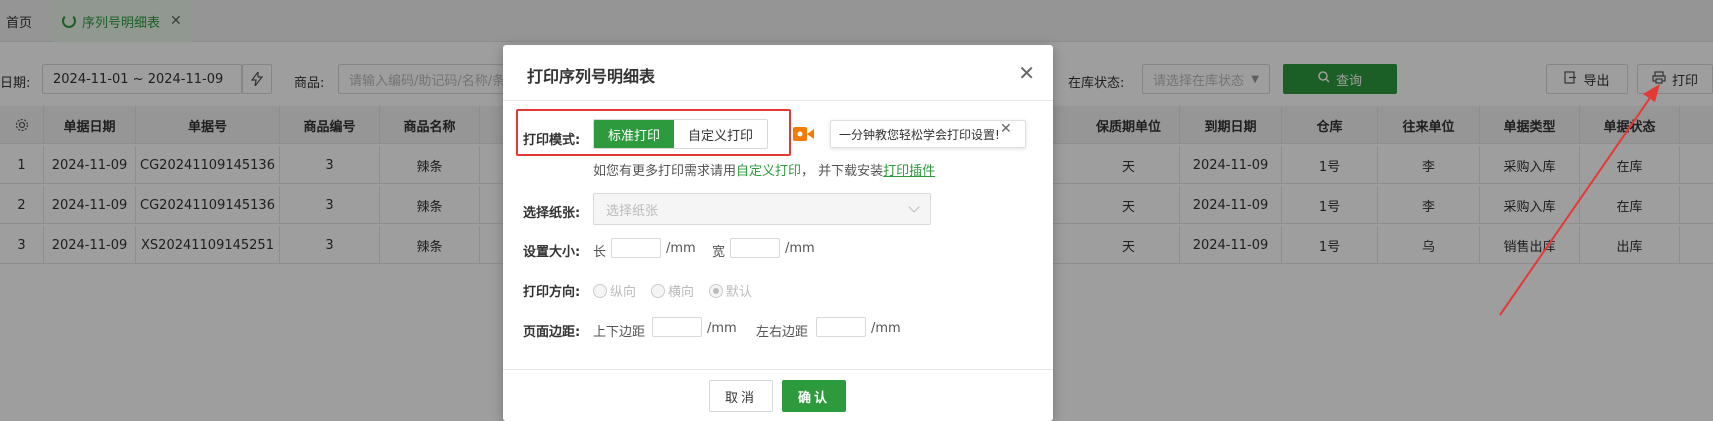 The height and width of the screenshot is (421, 1713). I want to click on print-mode-toggle: 标准打印 自定义打印, so click(681, 134).